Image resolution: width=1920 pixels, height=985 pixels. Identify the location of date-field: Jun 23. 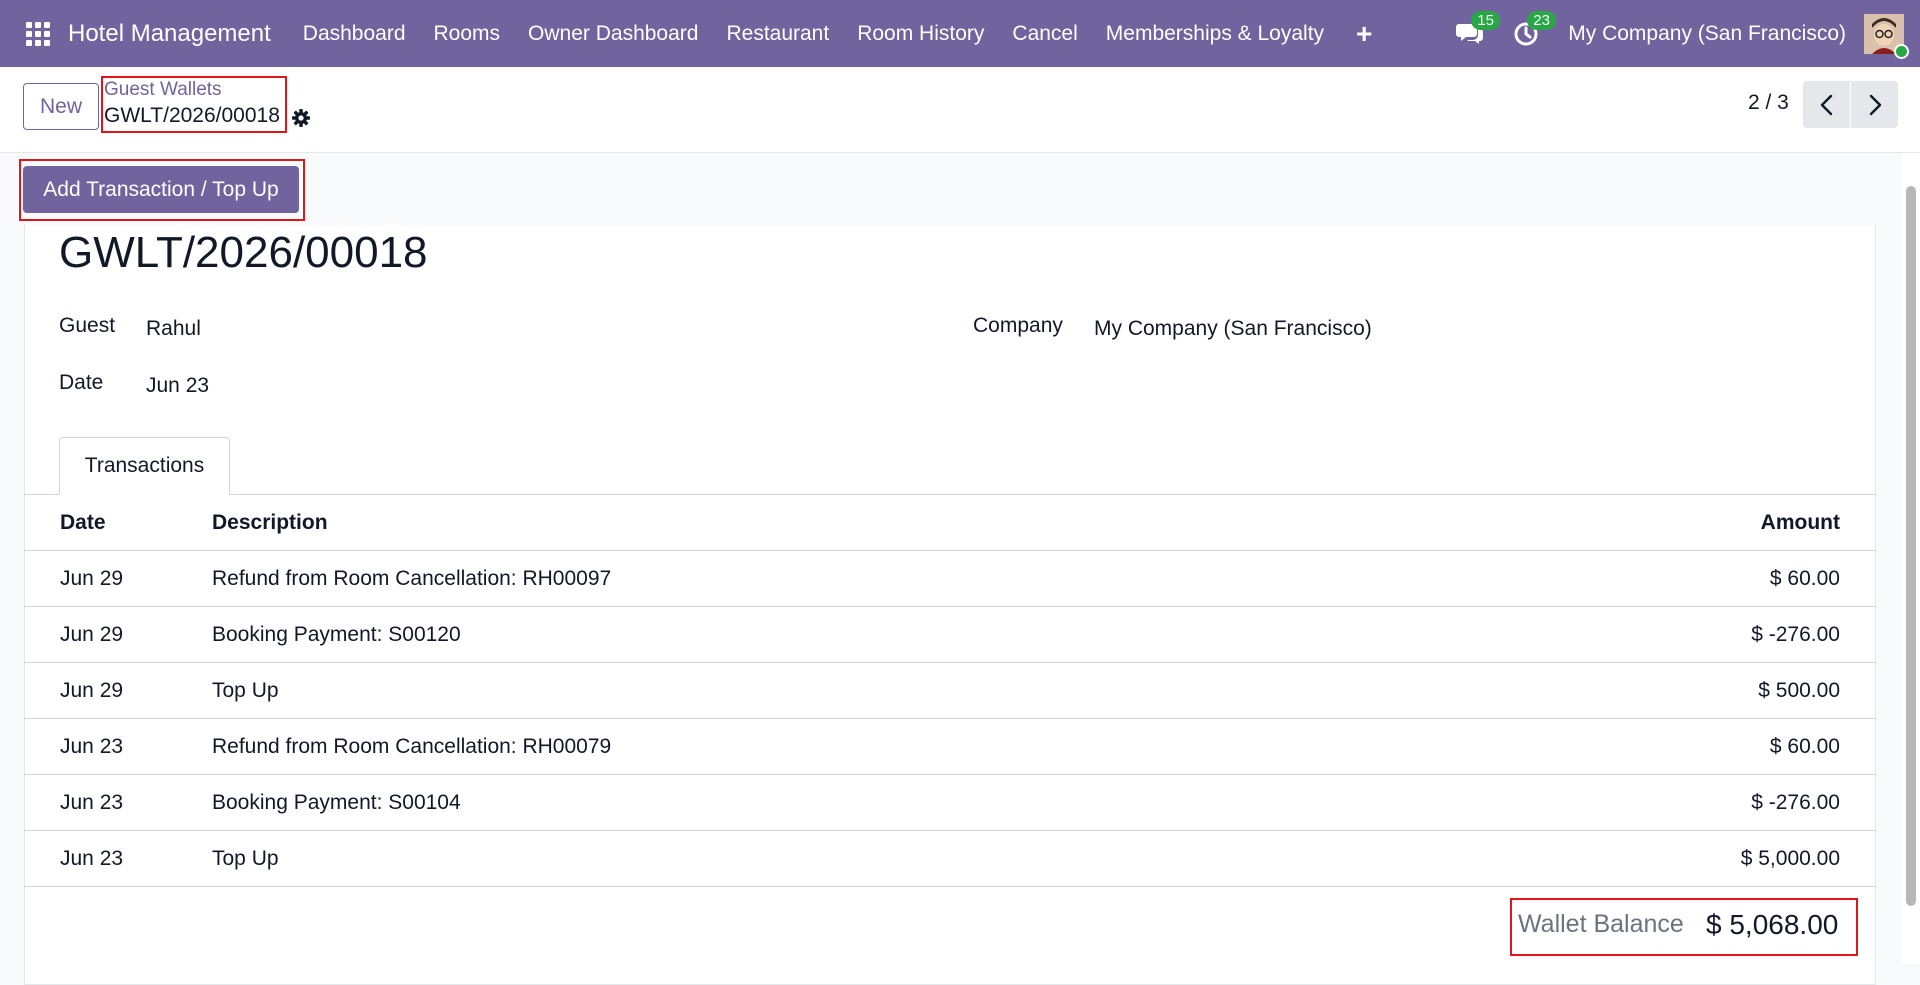
(177, 386).